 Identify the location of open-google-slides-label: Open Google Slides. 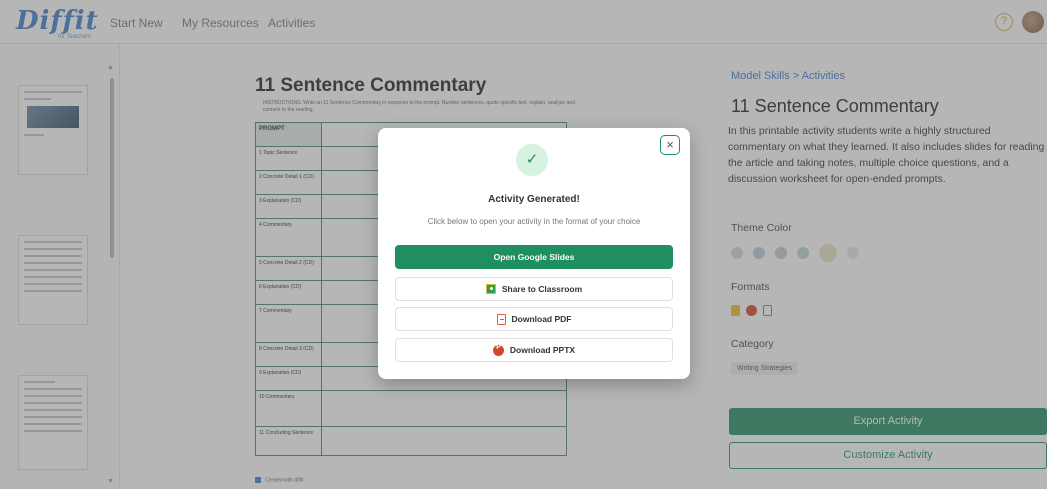
(534, 257).